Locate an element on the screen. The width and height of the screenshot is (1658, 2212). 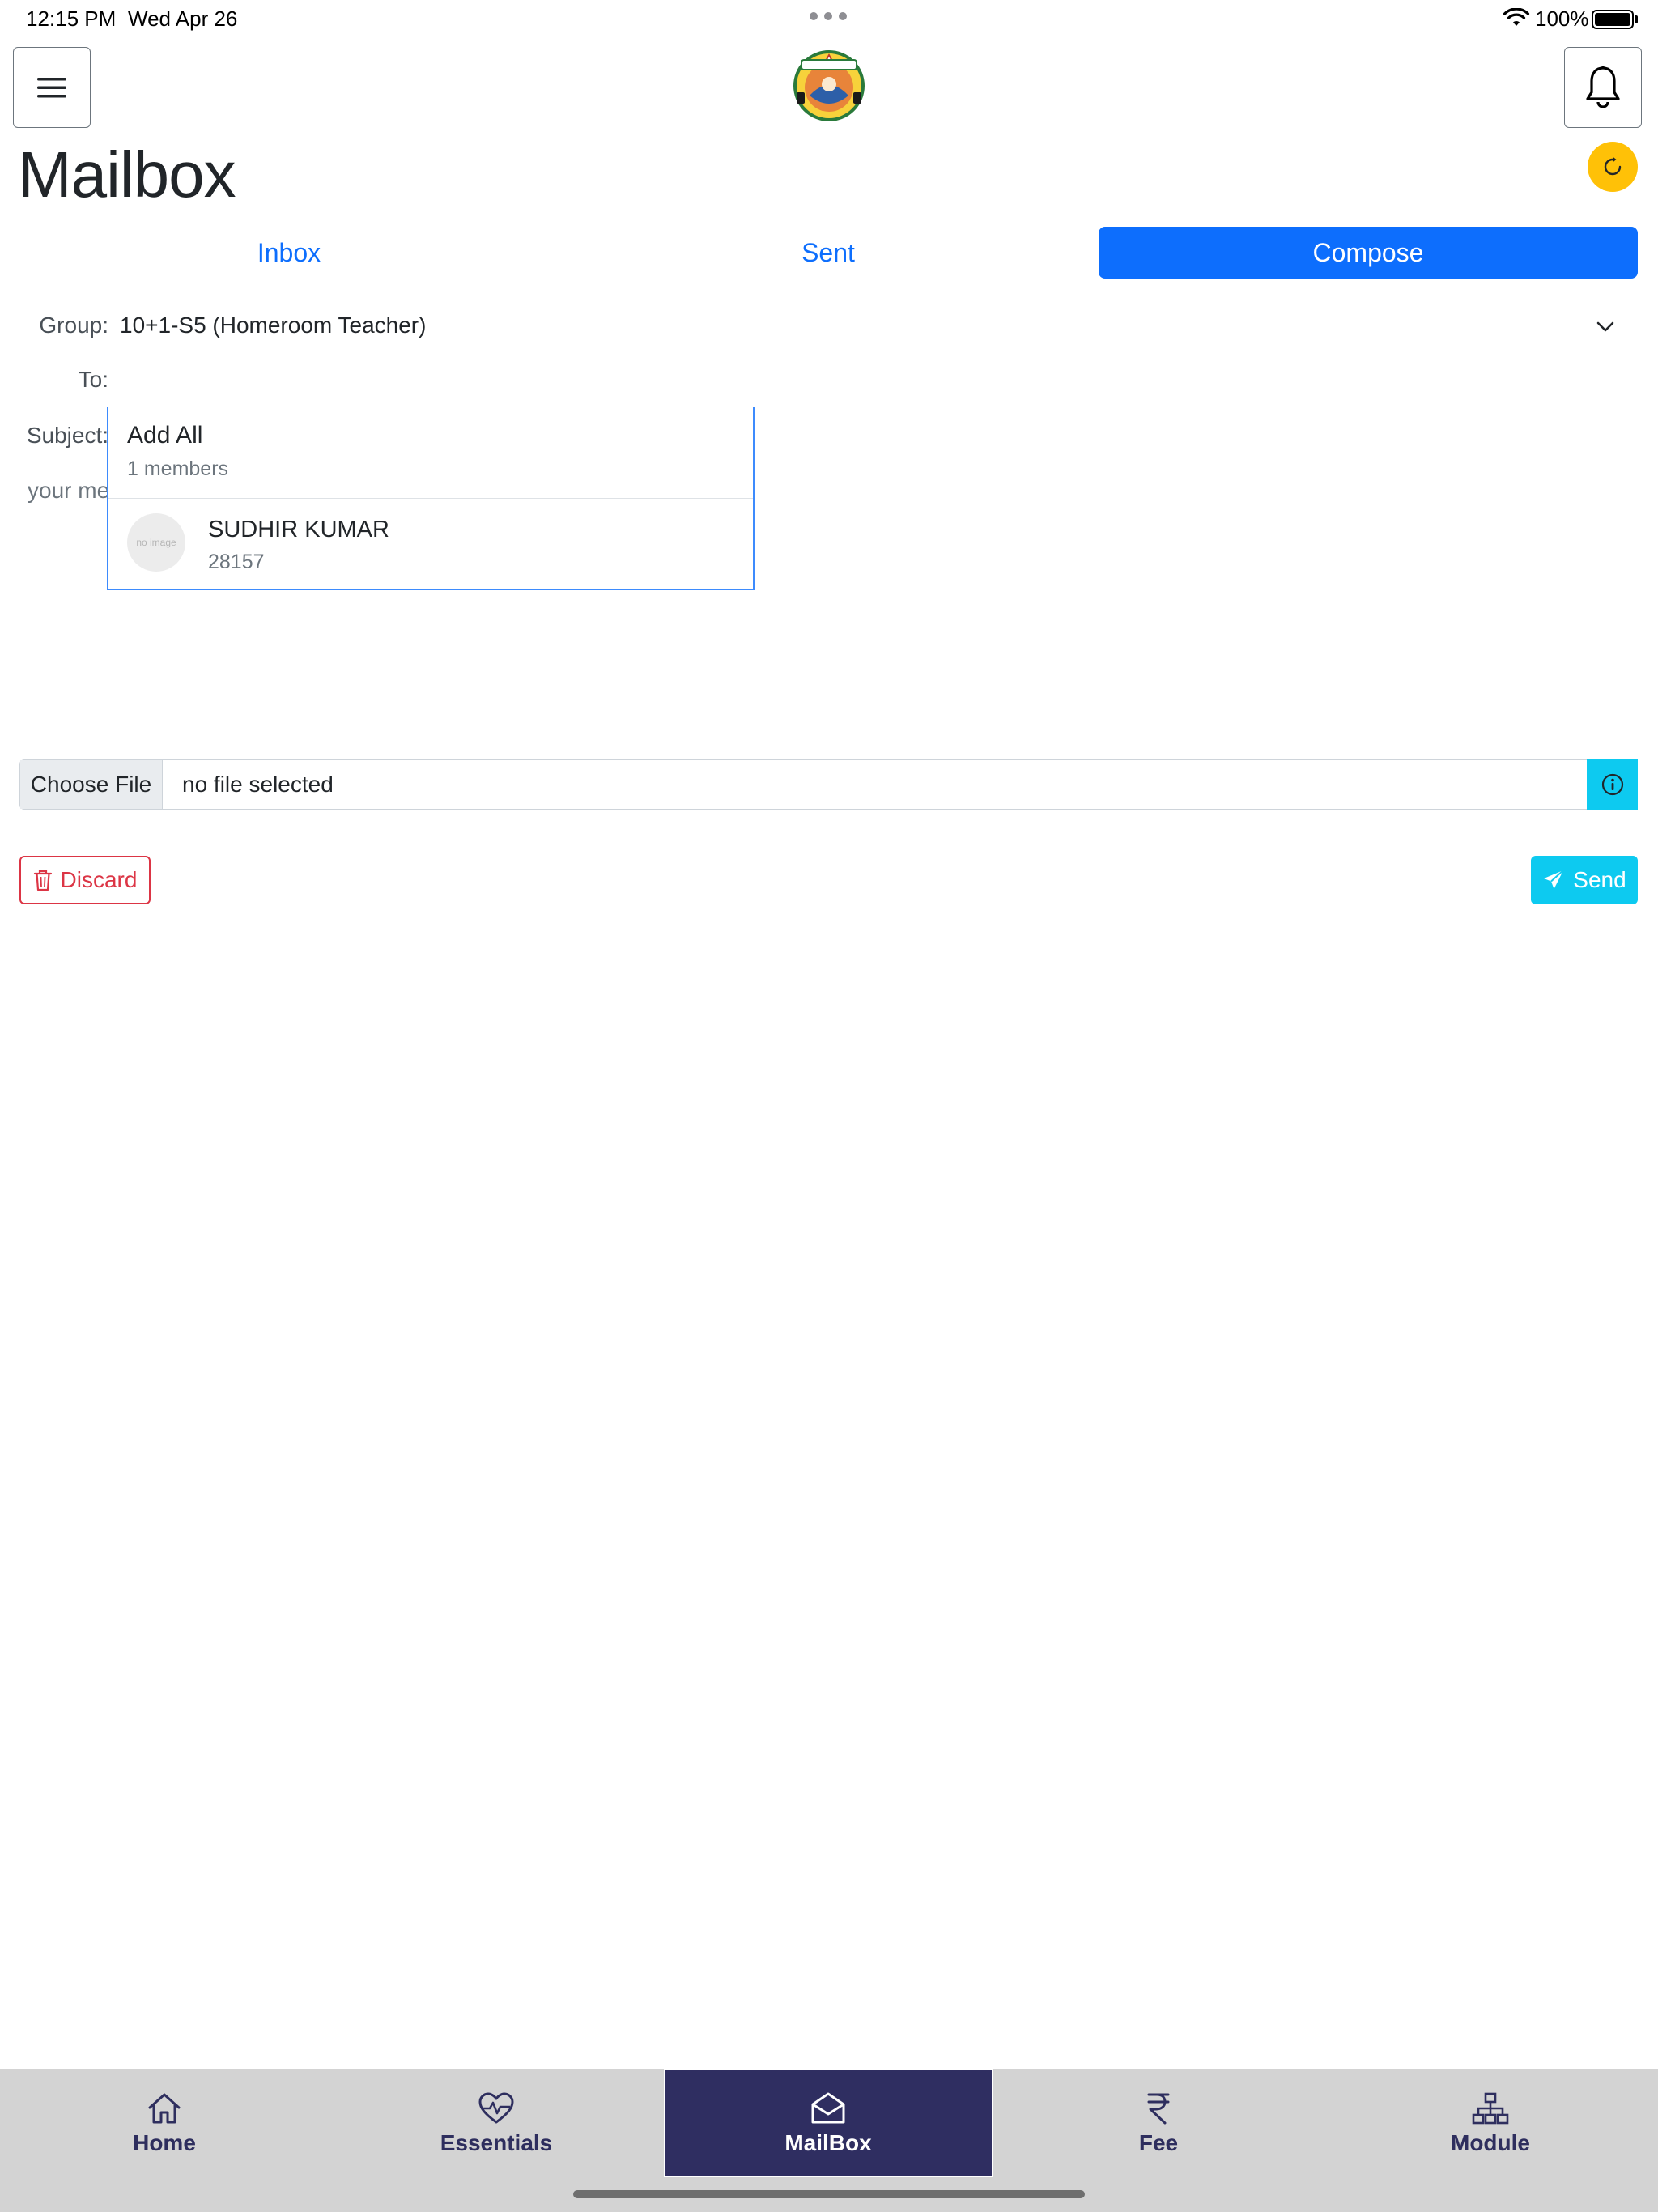
status-date: Wed Apr 26 is located at coordinates (183, 19).